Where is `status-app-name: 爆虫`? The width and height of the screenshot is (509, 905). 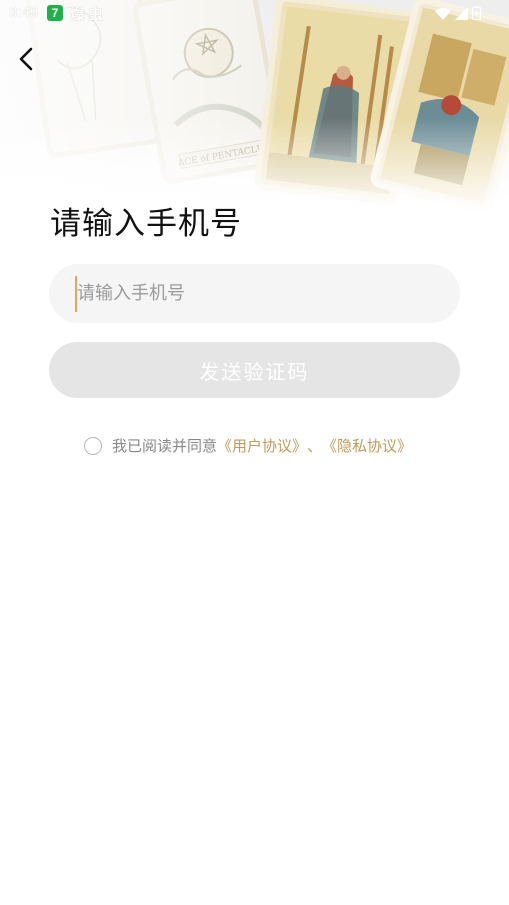
status-app-name: 爆虫 is located at coordinates (88, 14).